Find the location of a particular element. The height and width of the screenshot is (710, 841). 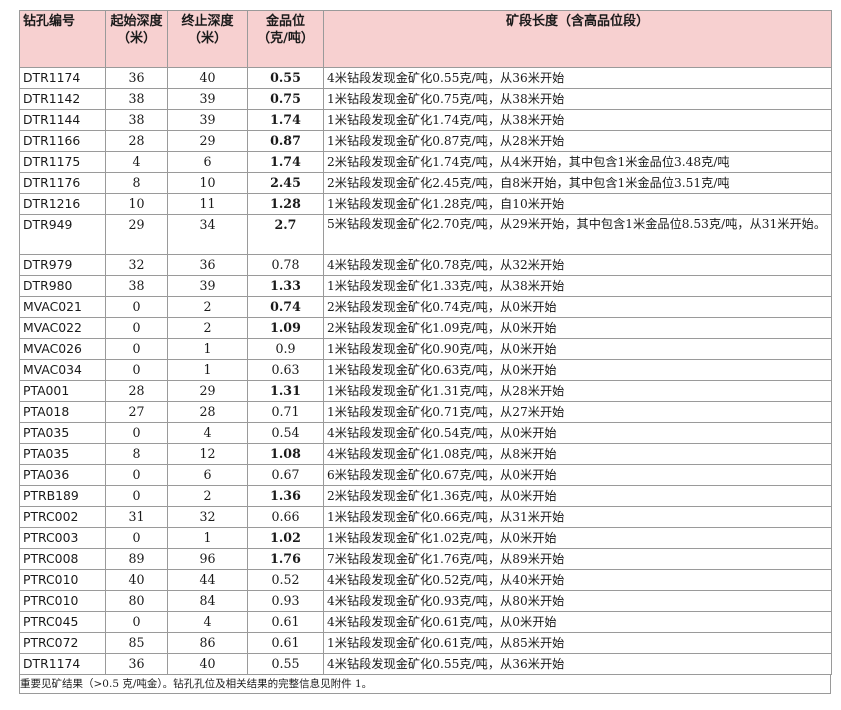

from-depth-cell: 80 is located at coordinates (136, 601).